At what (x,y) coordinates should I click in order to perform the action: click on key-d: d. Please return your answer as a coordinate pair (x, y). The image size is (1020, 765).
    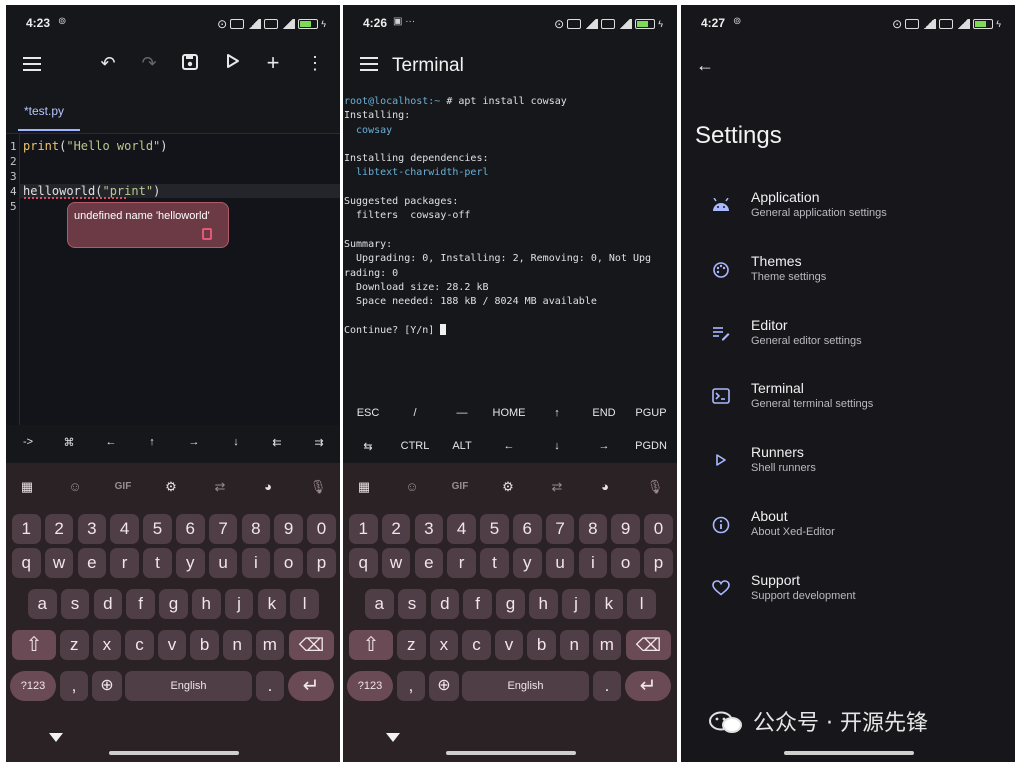
    Looking at the image, I should click on (108, 604).